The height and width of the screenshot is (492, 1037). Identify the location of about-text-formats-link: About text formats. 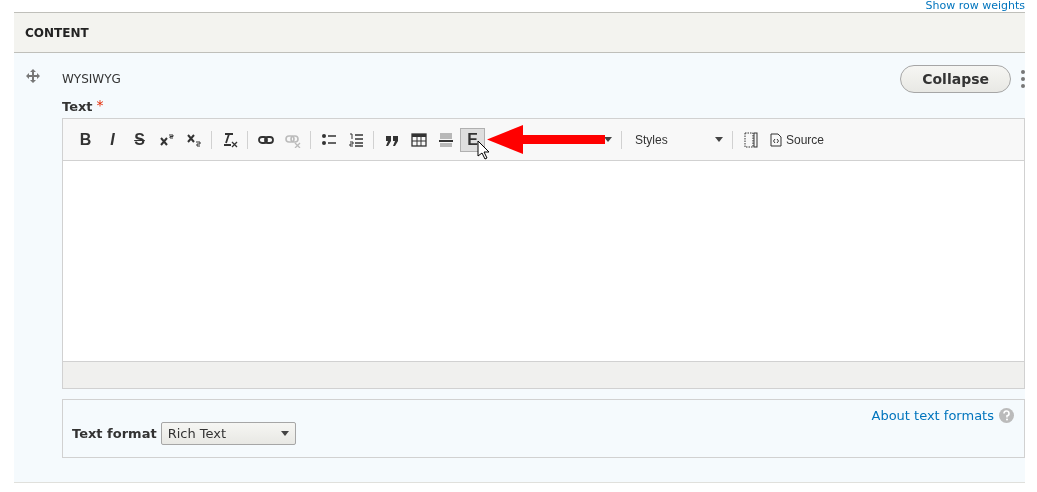
(932, 415).